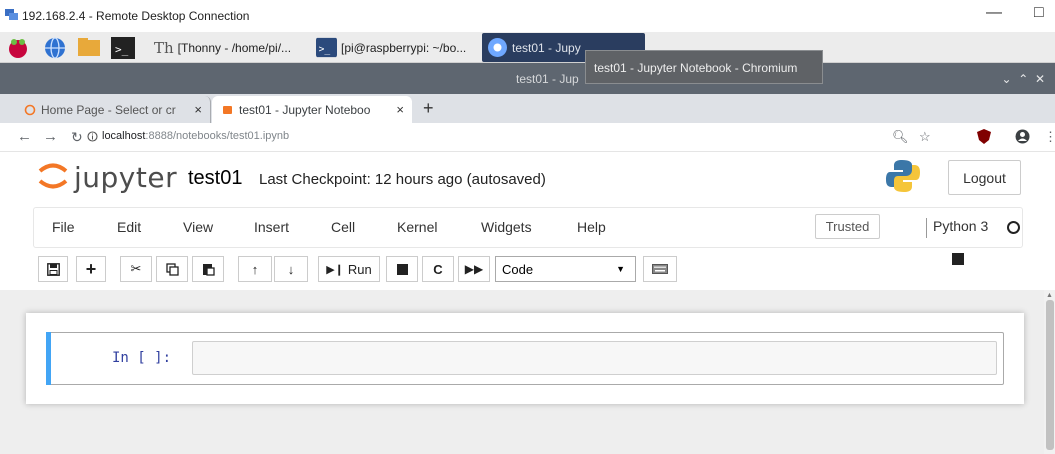 This screenshot has height=454, width=1055. I want to click on window-controls: ⌄ ⌃ ✕, so click(1024, 79).